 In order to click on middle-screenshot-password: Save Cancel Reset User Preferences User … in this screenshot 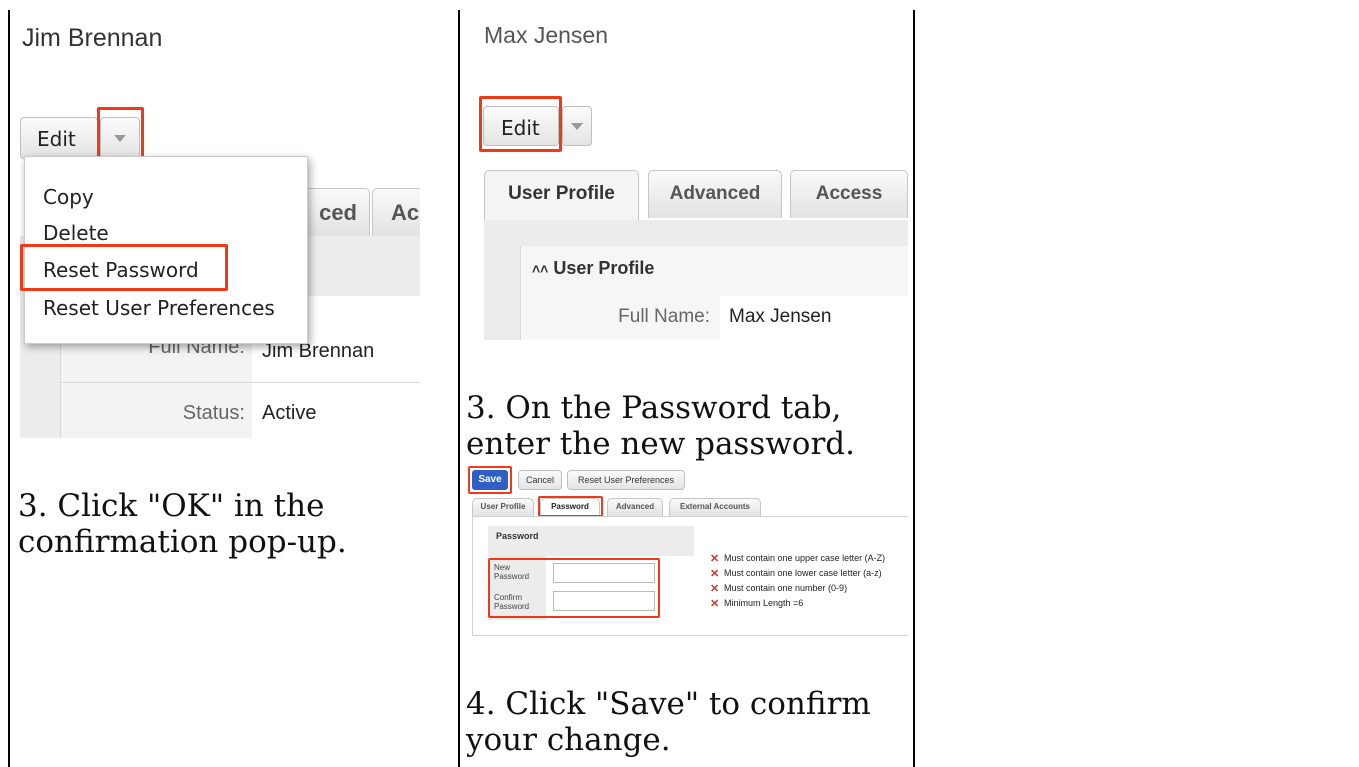, I will do `click(687, 554)`.